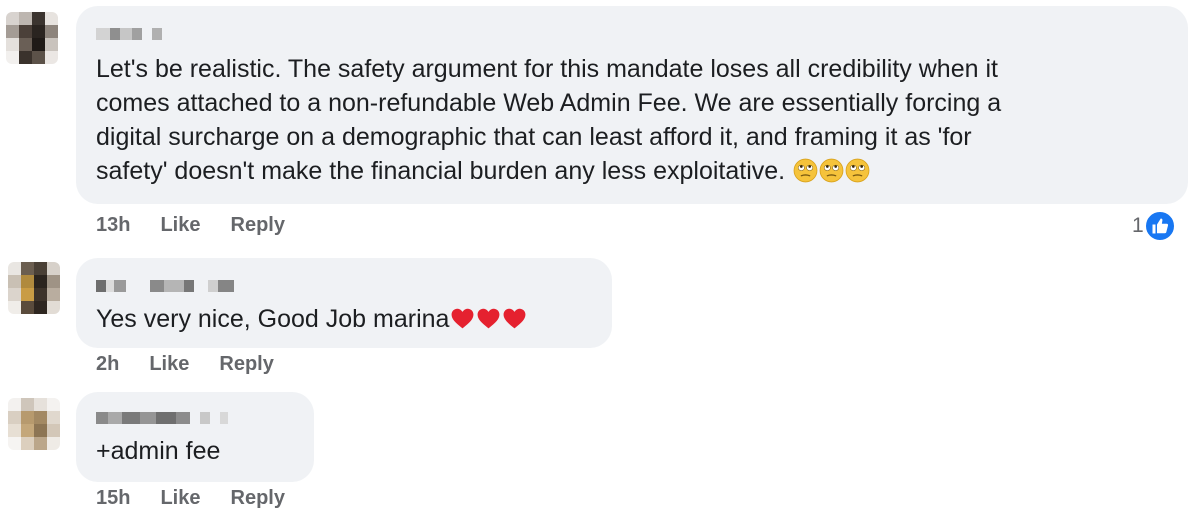 This screenshot has height=530, width=1200. Describe the element at coordinates (351, 319) in the screenshot. I see `comment-text: Yes very nice, Good Job marina` at that location.